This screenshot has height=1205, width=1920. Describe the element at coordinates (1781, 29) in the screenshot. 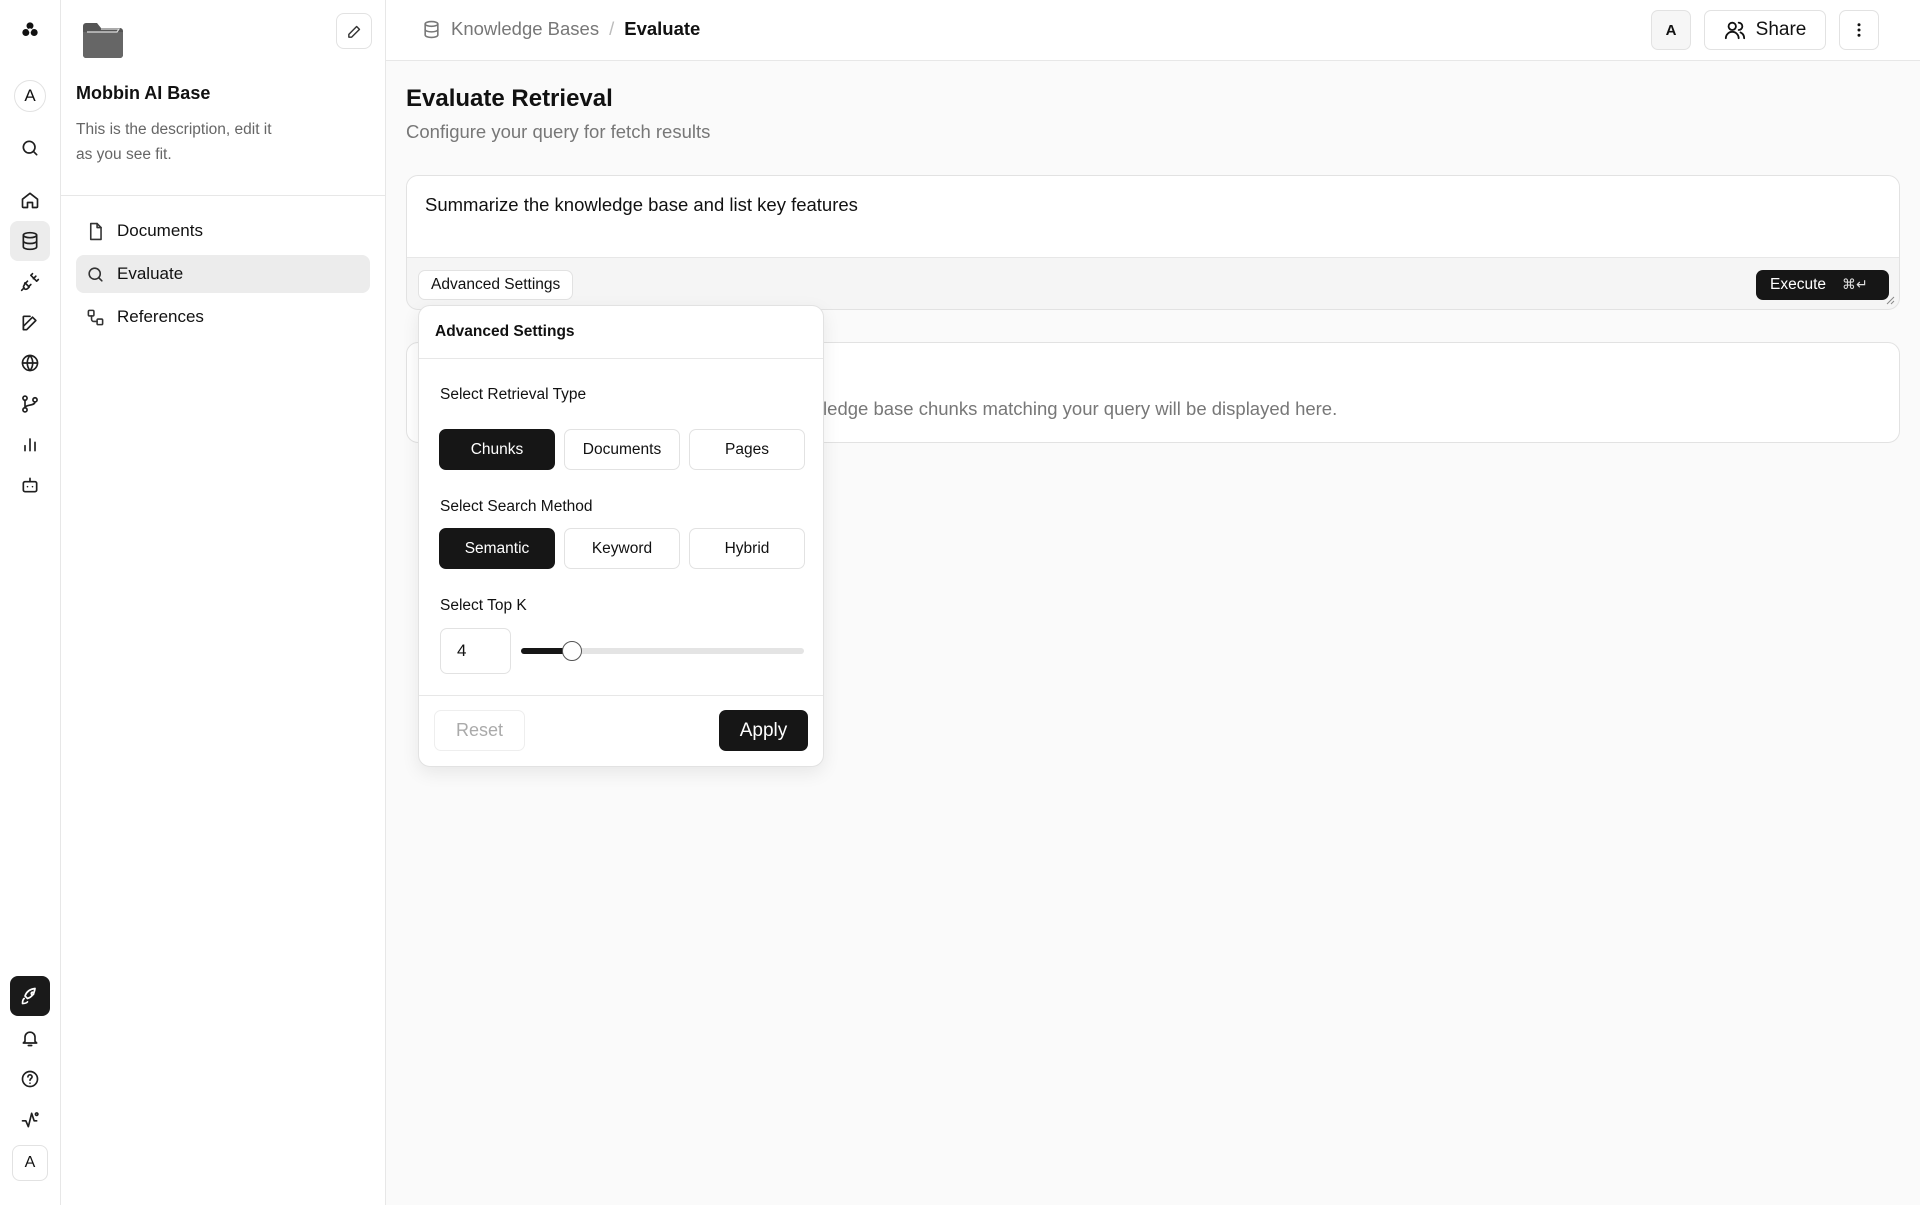

I see `share-label: Share` at that location.